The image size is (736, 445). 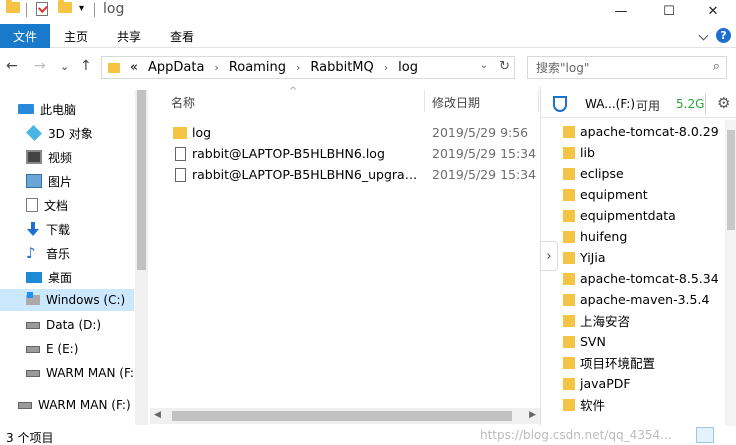 I want to click on back-button: ←, so click(x=12, y=66).